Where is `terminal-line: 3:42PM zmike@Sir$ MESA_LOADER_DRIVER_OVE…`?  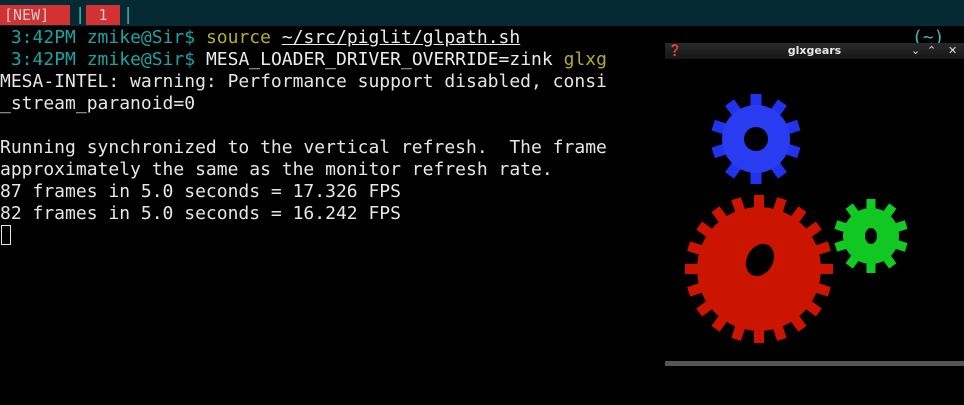 terminal-line: 3:42PM zmike@Sir$ MESA_LOADER_DRIVER_OVE… is located at coordinates (303, 60).